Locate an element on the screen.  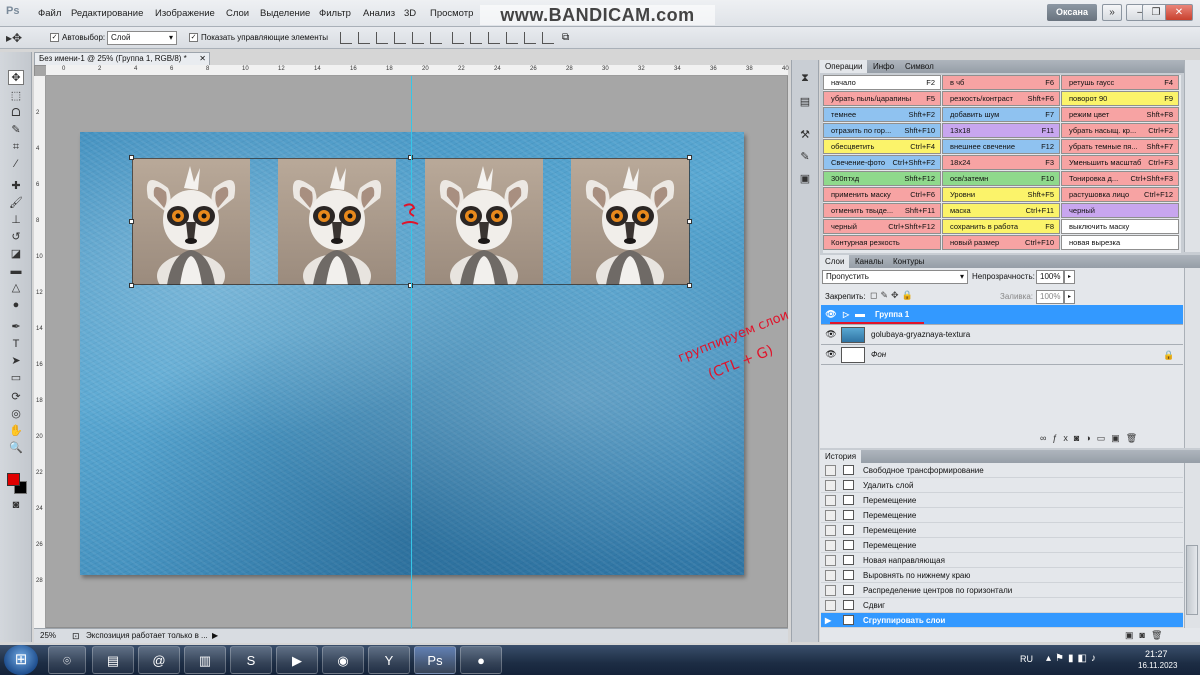
action-button: Контурная резкость is located at coordinates (882, 242).